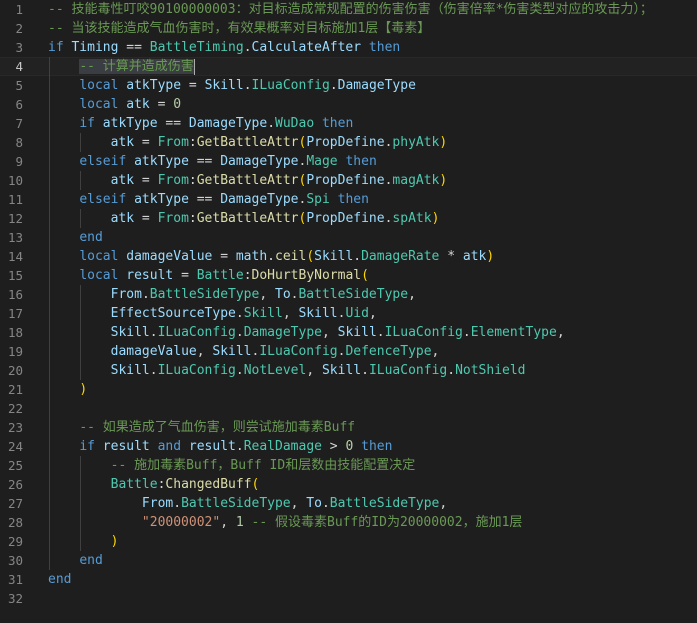  What do you see at coordinates (348, 598) in the screenshot?
I see `code-line: 32` at bounding box center [348, 598].